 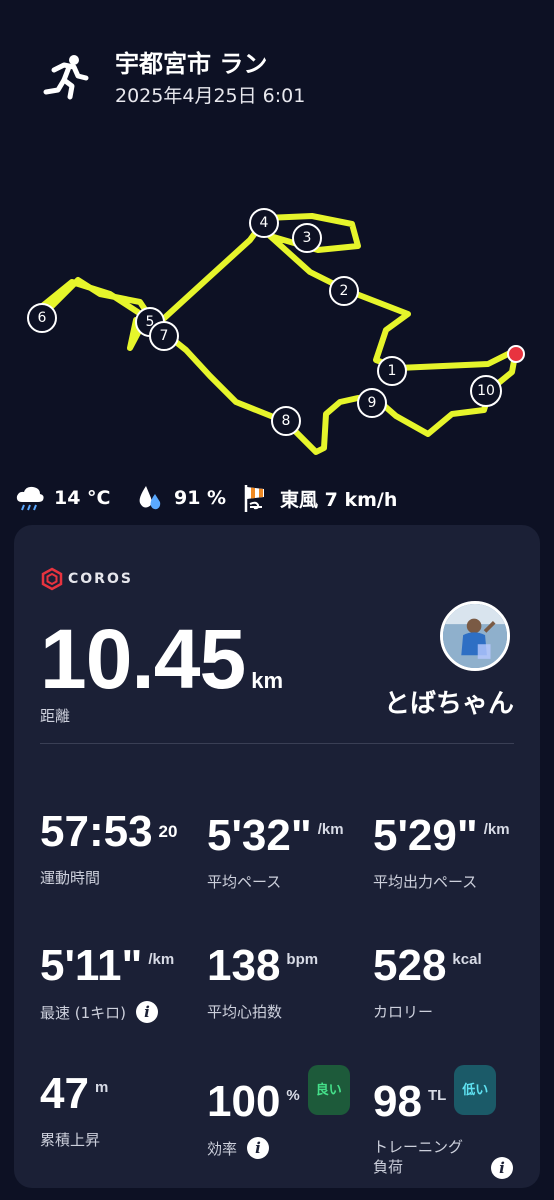 What do you see at coordinates (259, 835) in the screenshot?
I see `stat-avg-pace-value: 5'32"` at bounding box center [259, 835].